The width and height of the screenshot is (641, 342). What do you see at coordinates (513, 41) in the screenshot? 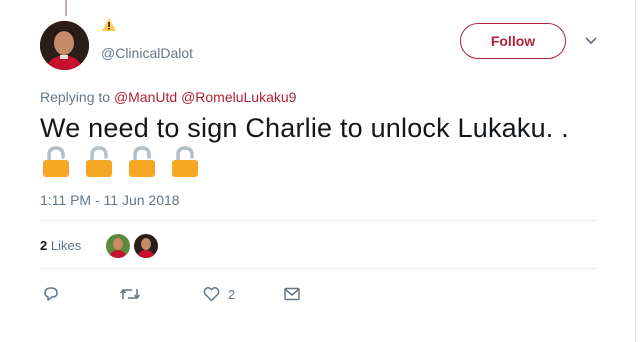
I see `follow-button: Follow` at bounding box center [513, 41].